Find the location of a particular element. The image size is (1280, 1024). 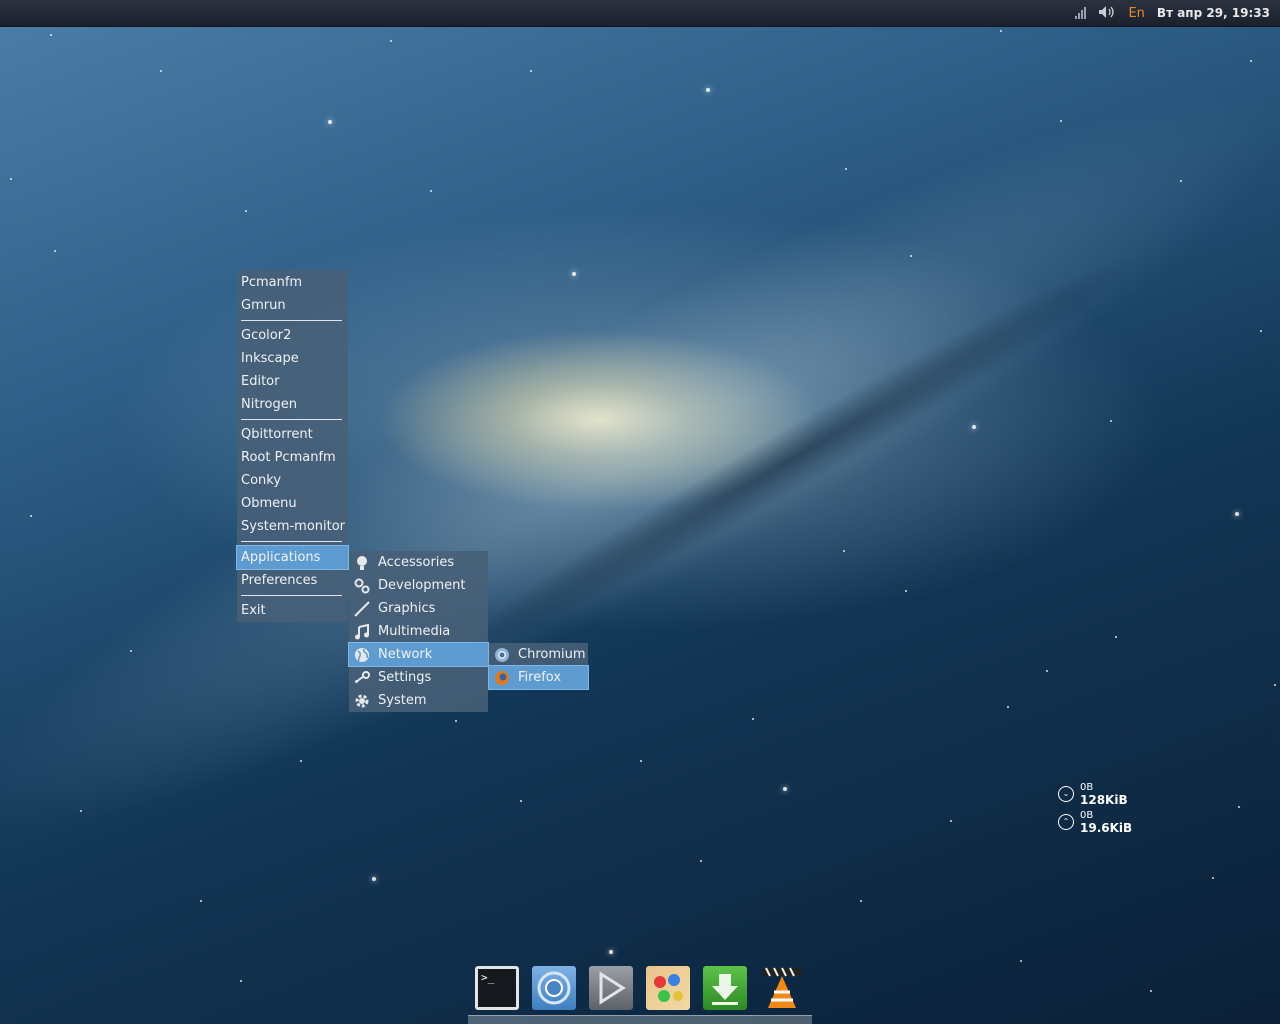

menu-item-development: Development is located at coordinates (418, 585).